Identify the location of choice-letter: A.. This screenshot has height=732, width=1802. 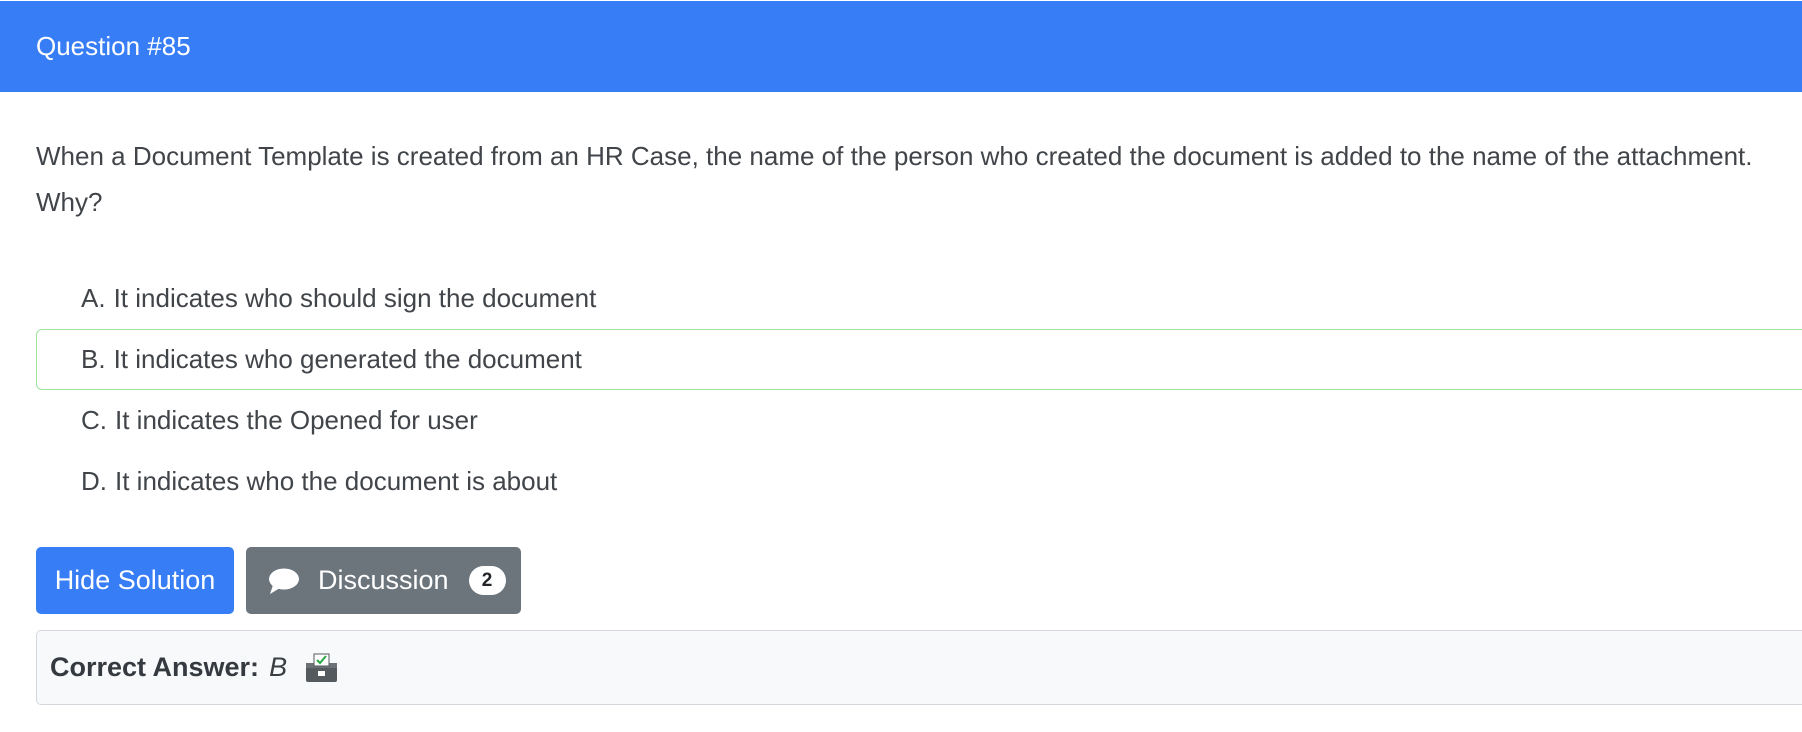
(93, 298).